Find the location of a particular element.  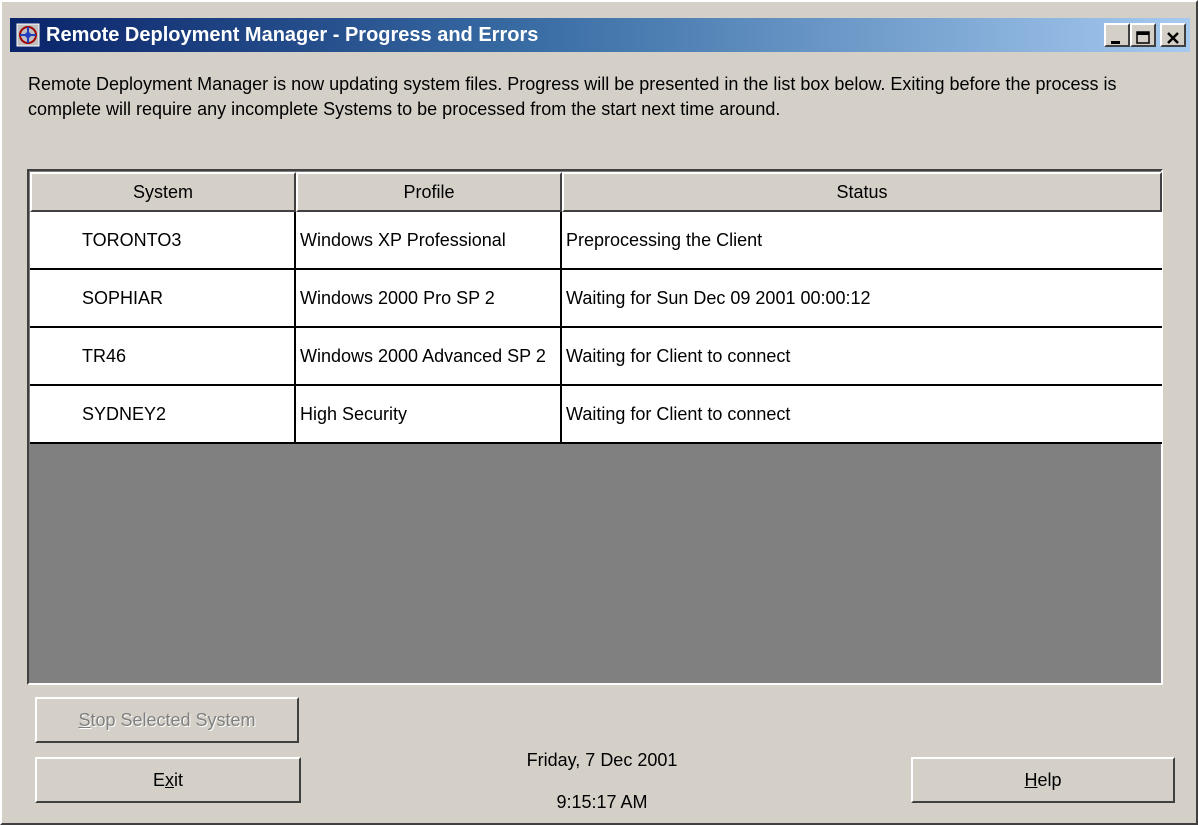

minimize-button is located at coordinates (1117, 35).